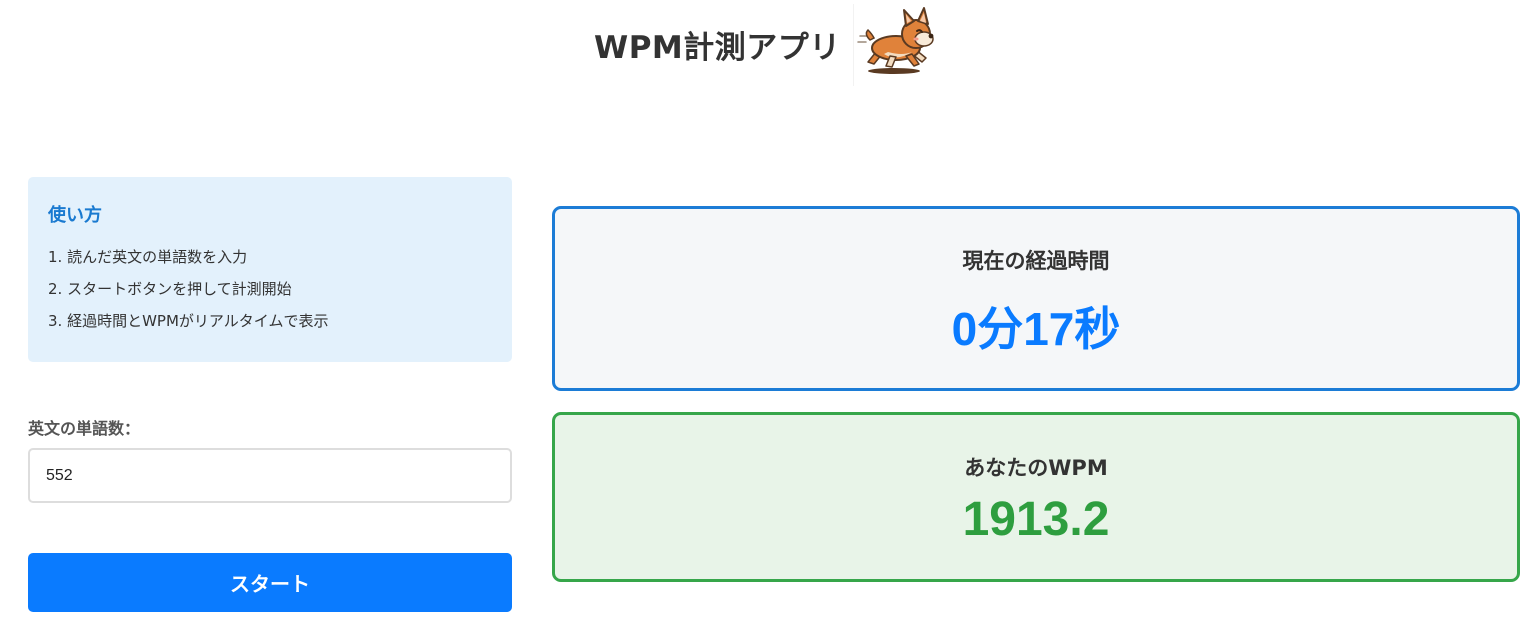 This screenshot has height=626, width=1538. Describe the element at coordinates (270, 582) in the screenshot. I see `start-button: スタート` at that location.